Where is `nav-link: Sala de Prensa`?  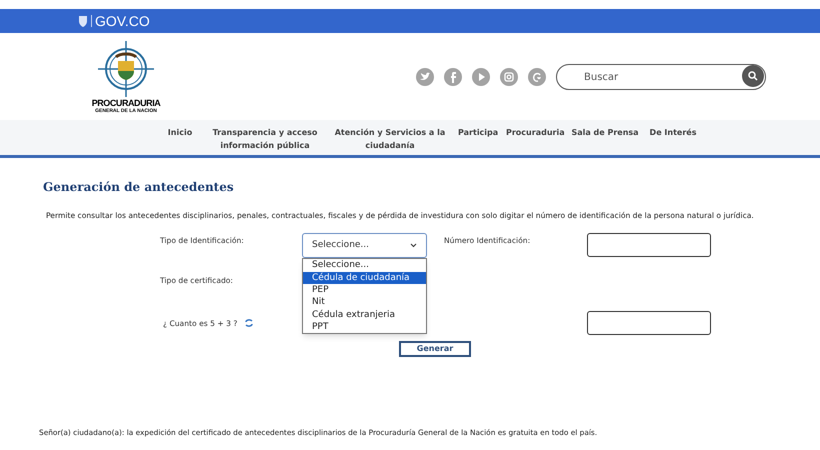
nav-link: Sala de Prensa is located at coordinates (605, 132).